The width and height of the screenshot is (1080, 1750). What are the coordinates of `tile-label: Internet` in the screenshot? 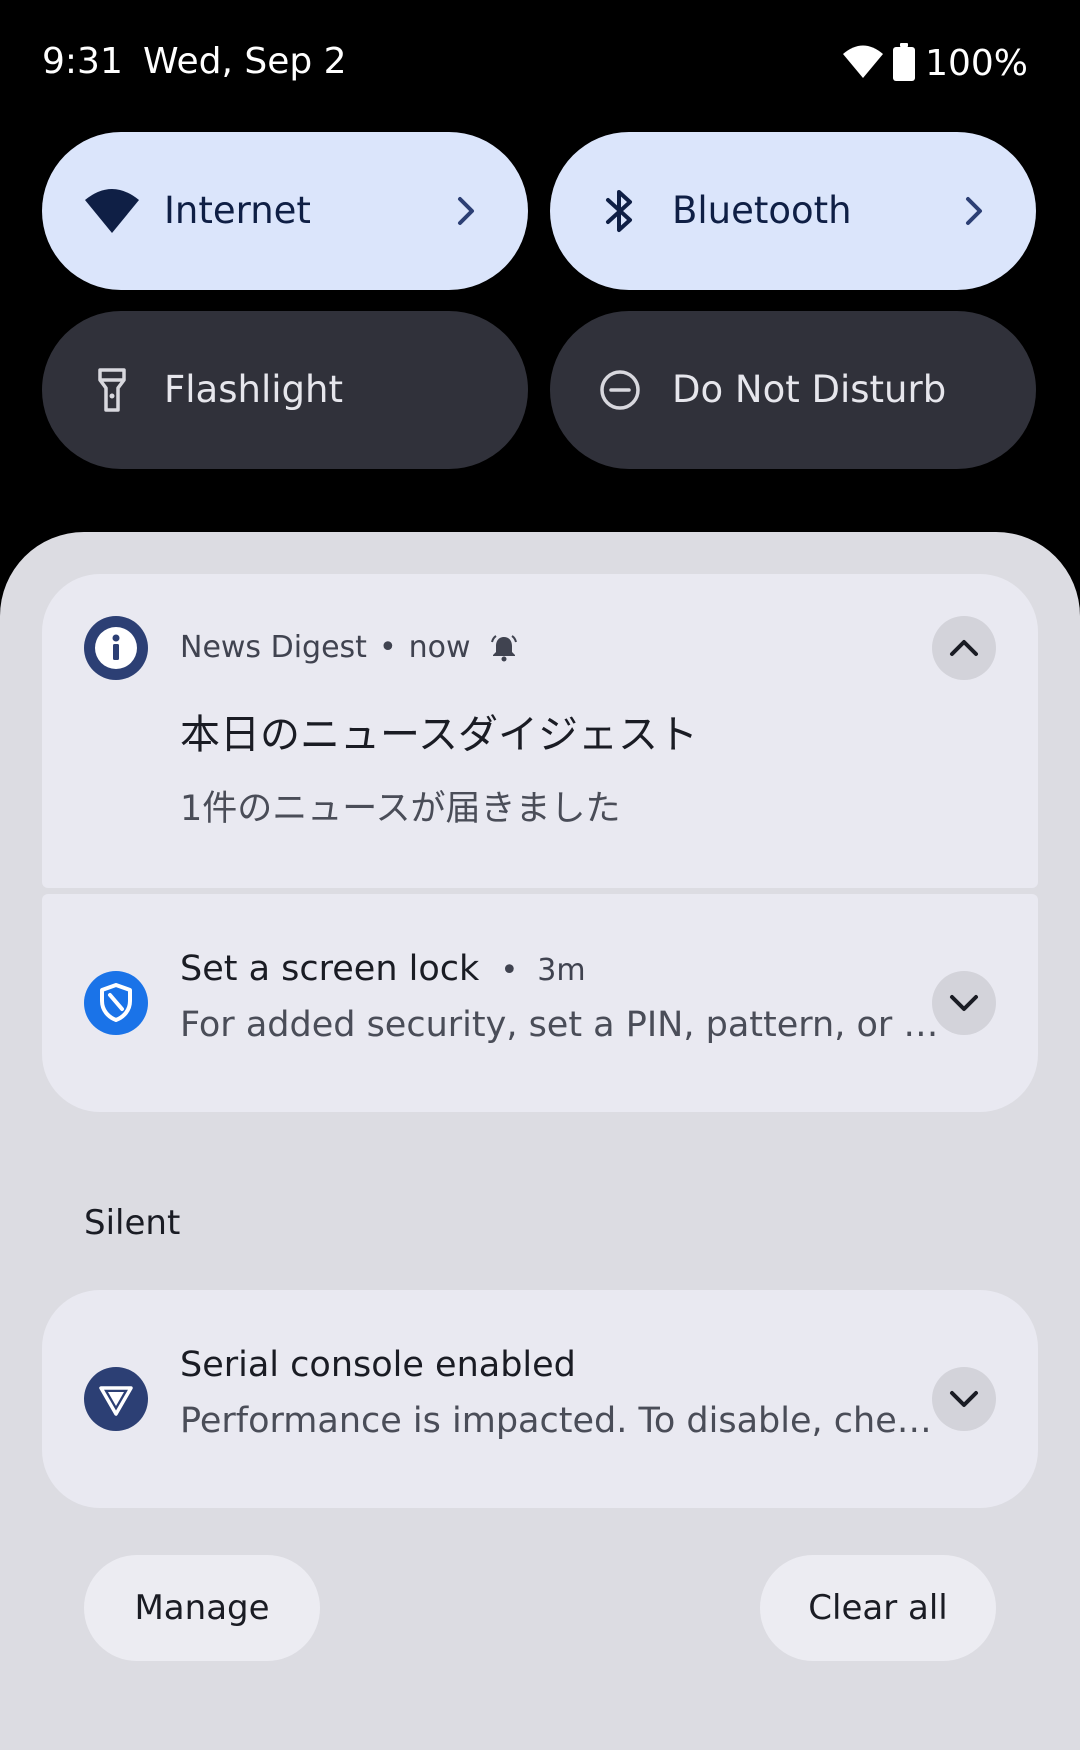 It's located at (237, 210).